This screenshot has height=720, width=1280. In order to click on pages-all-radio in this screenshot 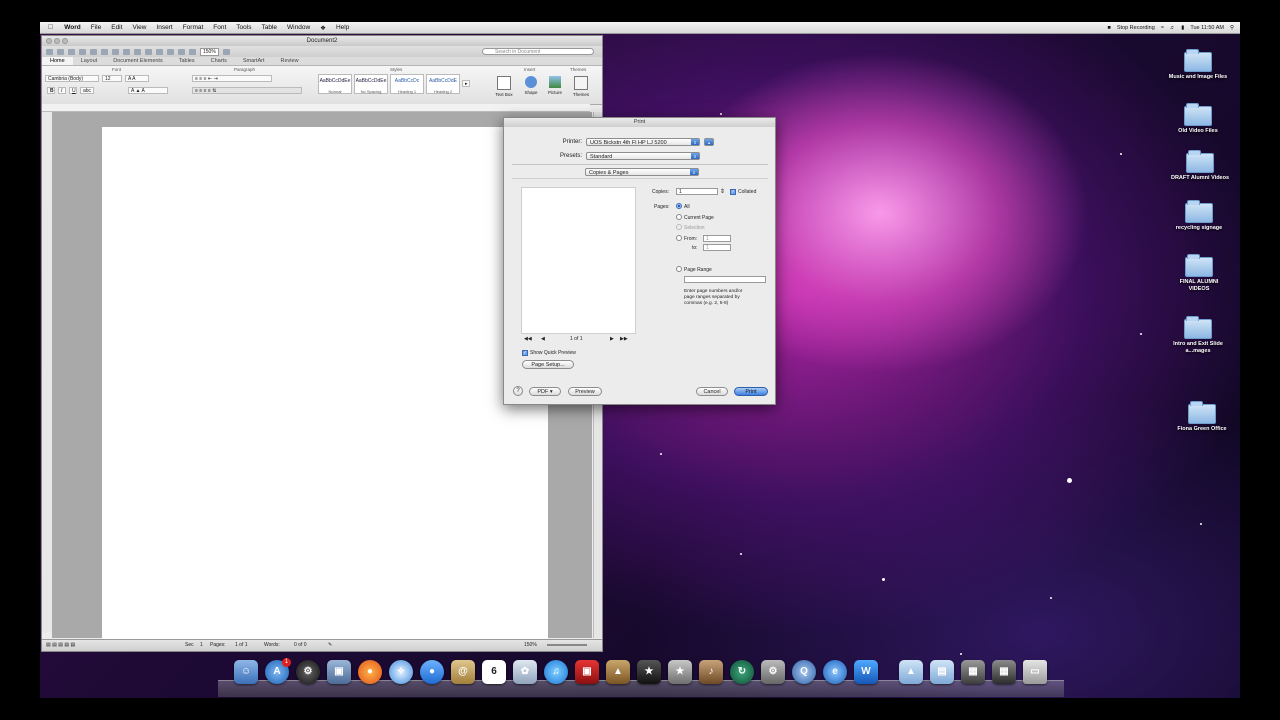, I will do `click(679, 206)`.